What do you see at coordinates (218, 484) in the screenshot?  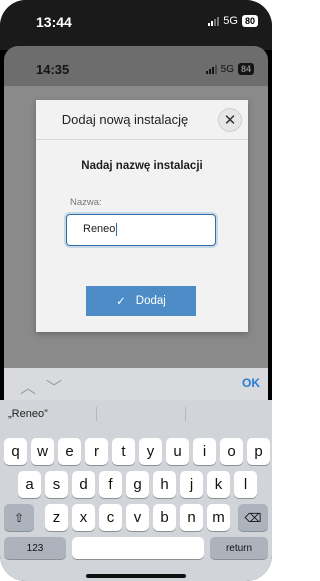 I see `key-k: k` at bounding box center [218, 484].